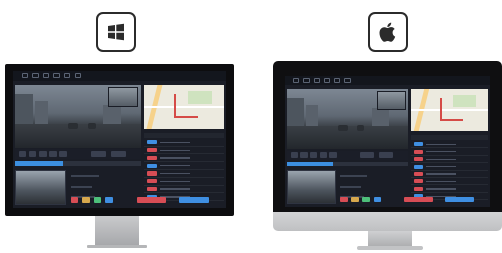 The width and height of the screenshot is (502, 253). I want to click on apple-logo-icon, so click(388, 32).